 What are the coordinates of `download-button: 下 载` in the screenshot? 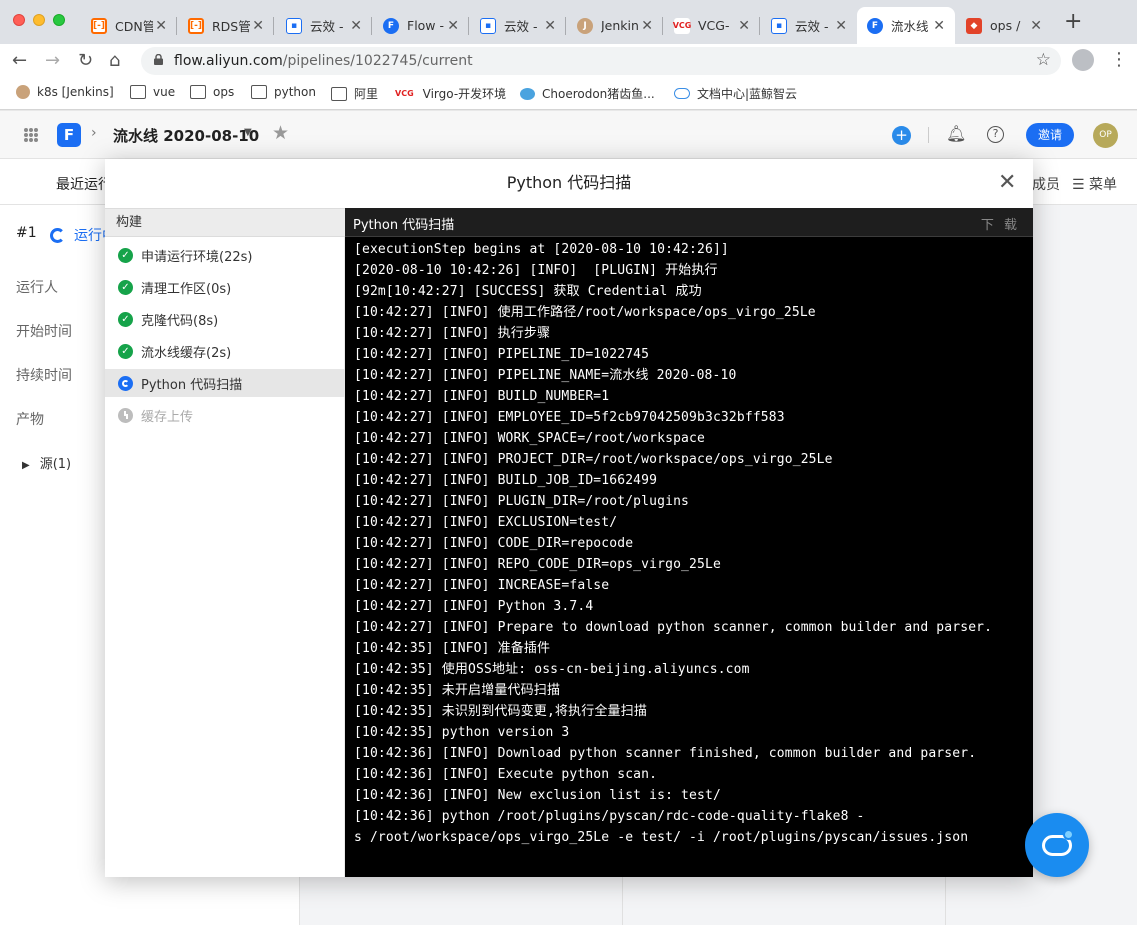 It's located at (1000, 223).